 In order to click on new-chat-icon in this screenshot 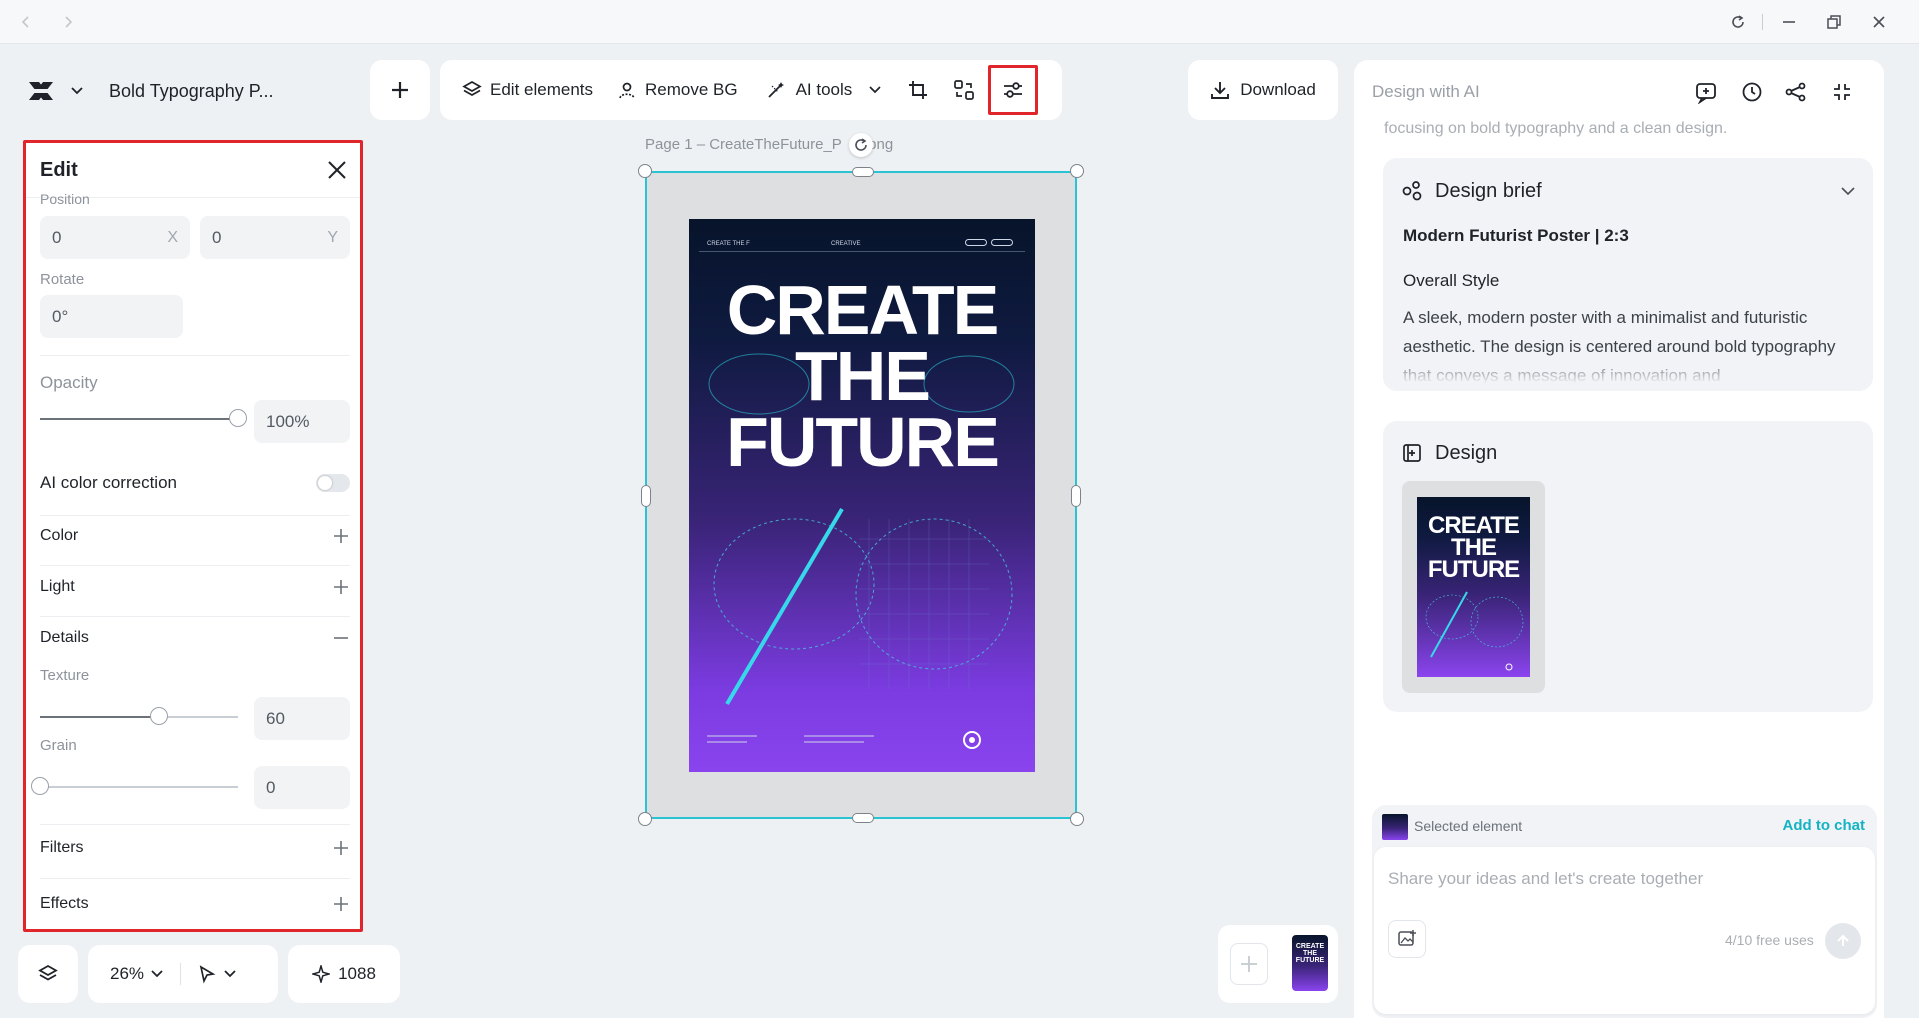, I will do `click(1706, 92)`.